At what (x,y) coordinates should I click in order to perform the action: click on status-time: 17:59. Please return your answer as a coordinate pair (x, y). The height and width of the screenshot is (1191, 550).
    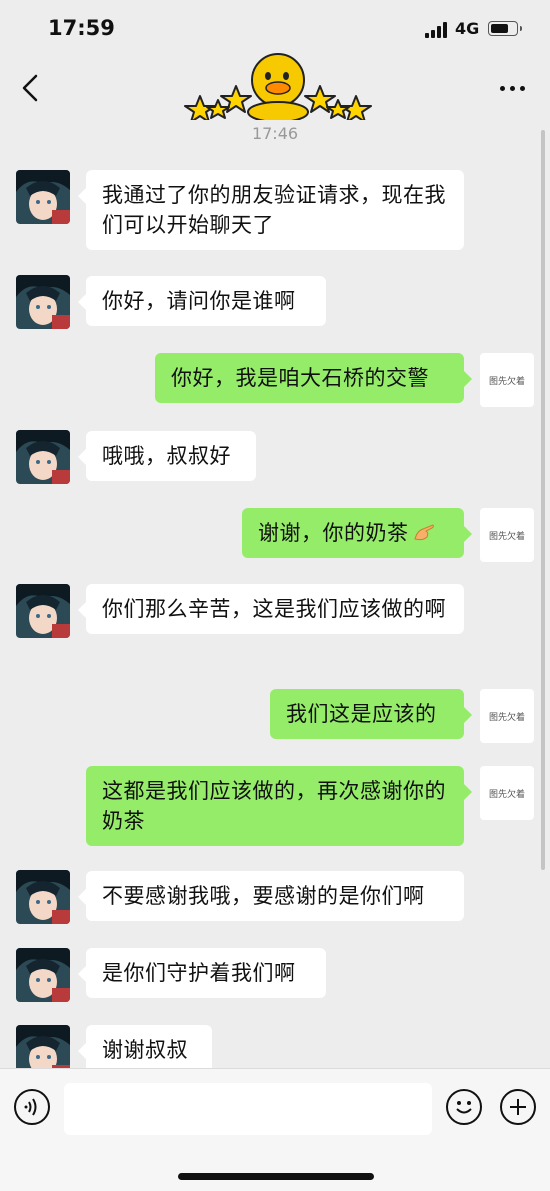
    Looking at the image, I should click on (81, 28).